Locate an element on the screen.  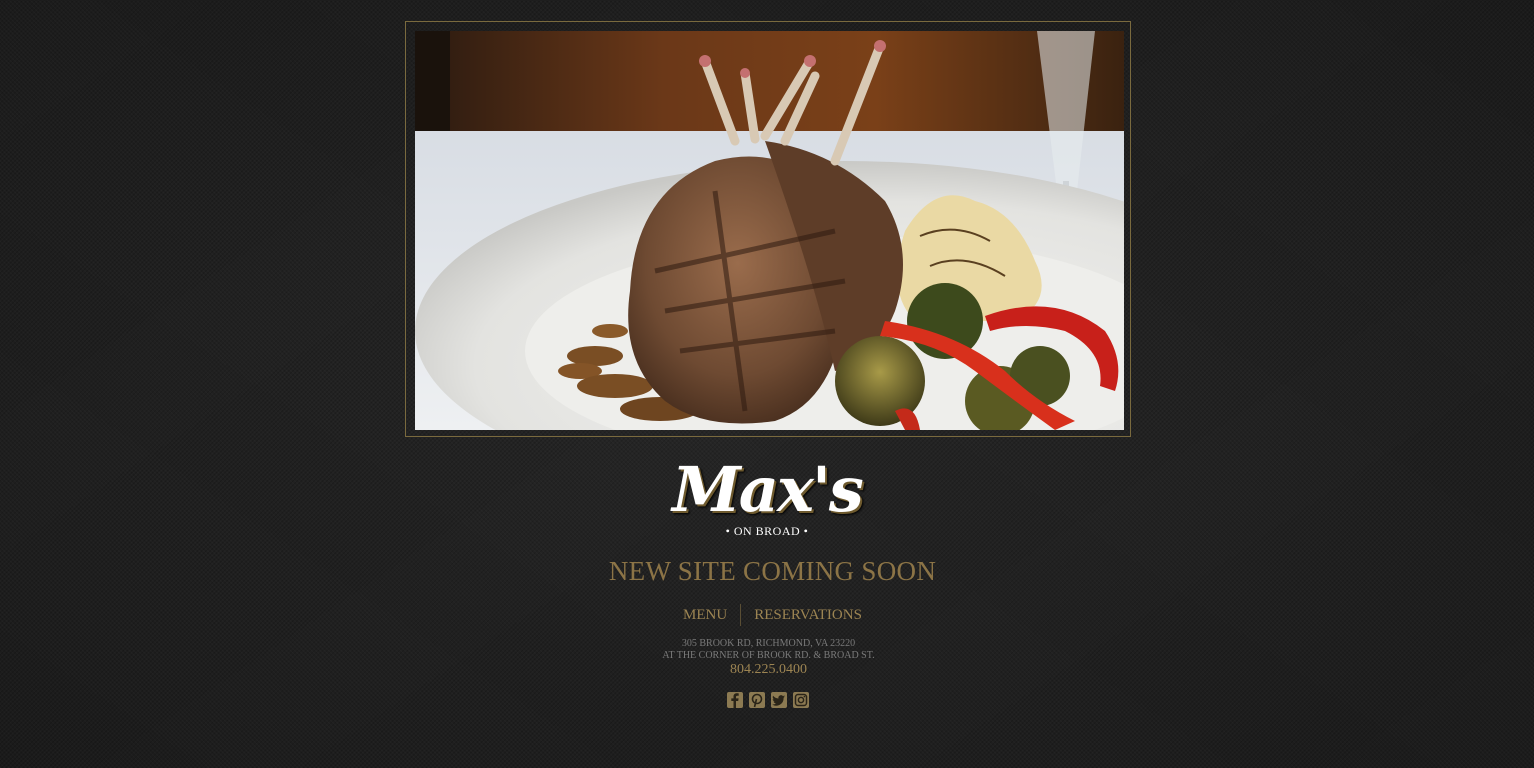
address-line-2: AT THE CORNER OF BROOK RD. & BROAD ST. is located at coordinates (768, 655).